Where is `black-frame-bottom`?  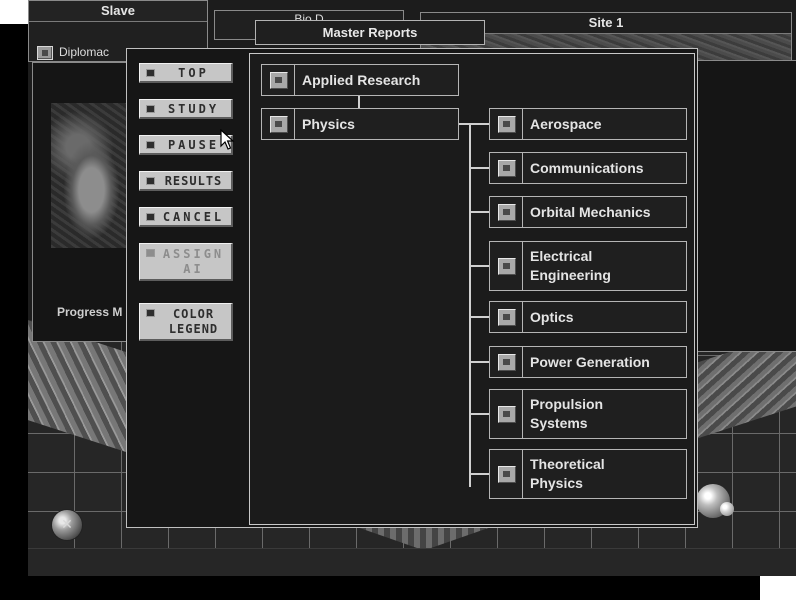 black-frame-bottom is located at coordinates (380, 588).